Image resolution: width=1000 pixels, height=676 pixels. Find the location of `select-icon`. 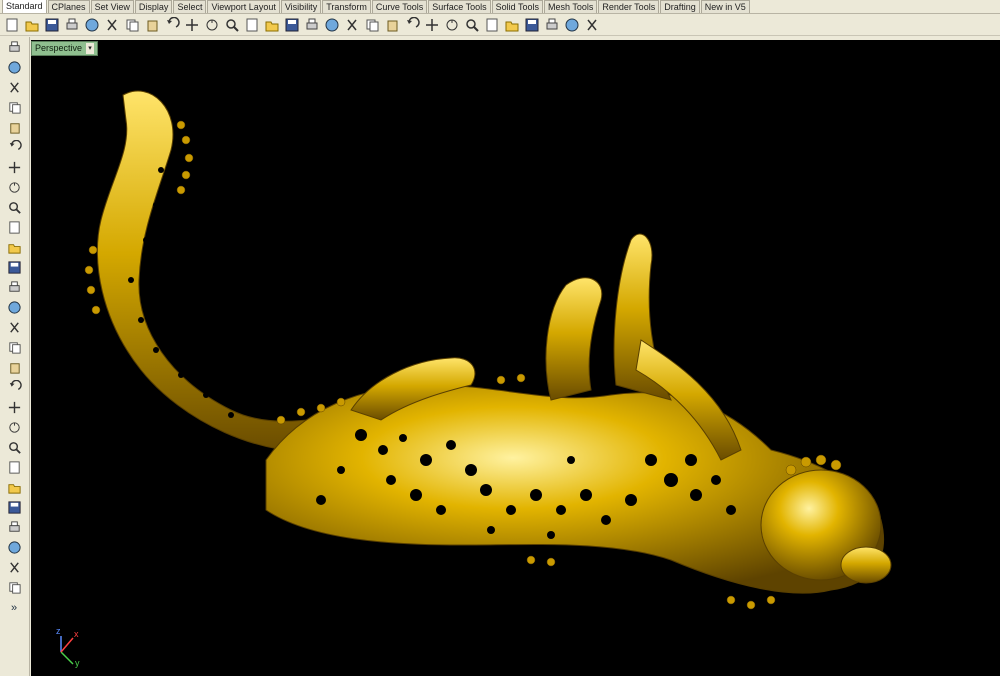

select-icon is located at coordinates (14, 47).